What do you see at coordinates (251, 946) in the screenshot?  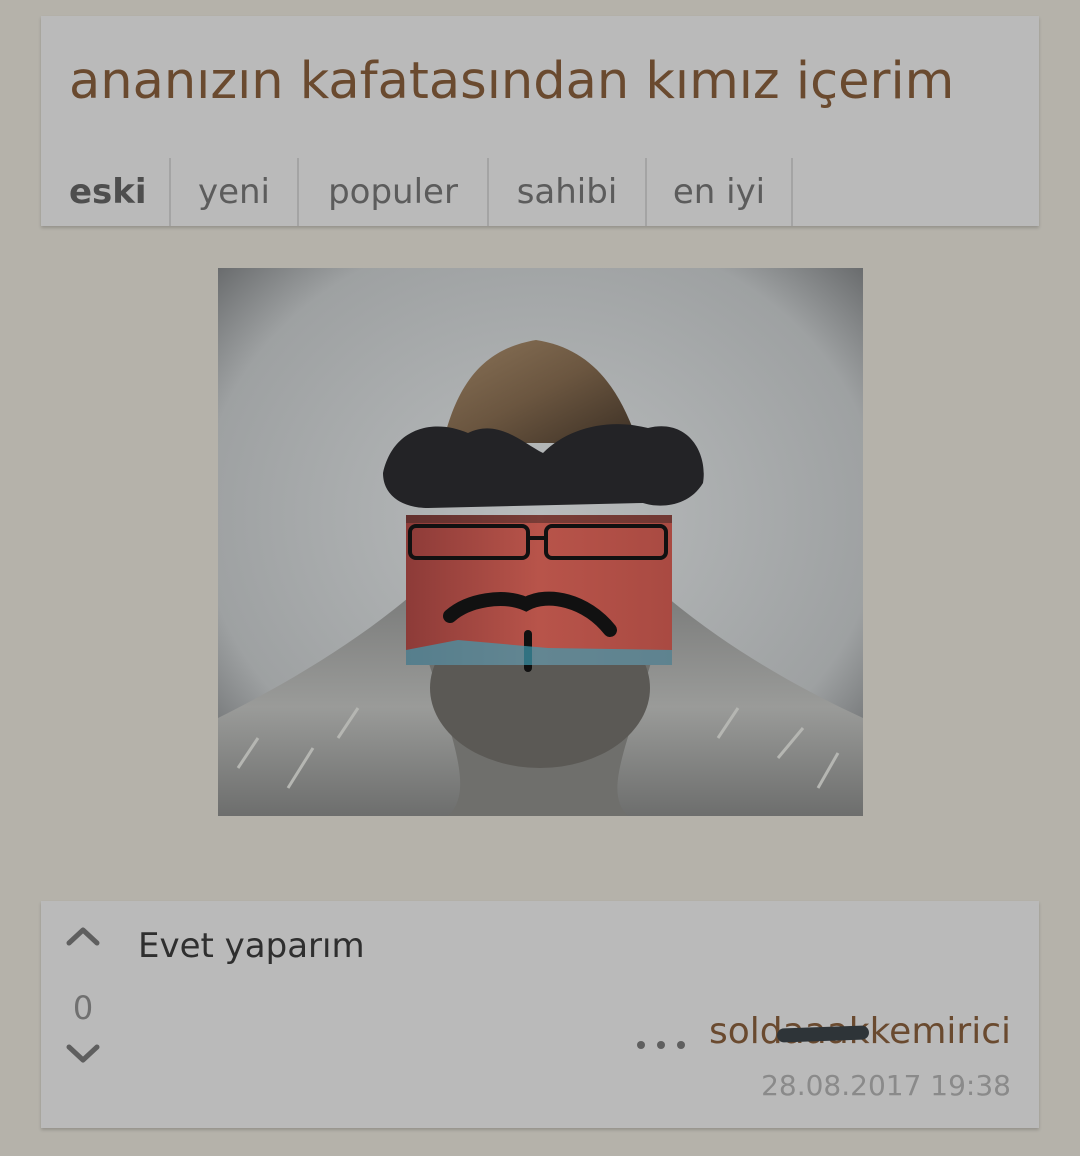 I see `entry-text: Evet yaparım` at bounding box center [251, 946].